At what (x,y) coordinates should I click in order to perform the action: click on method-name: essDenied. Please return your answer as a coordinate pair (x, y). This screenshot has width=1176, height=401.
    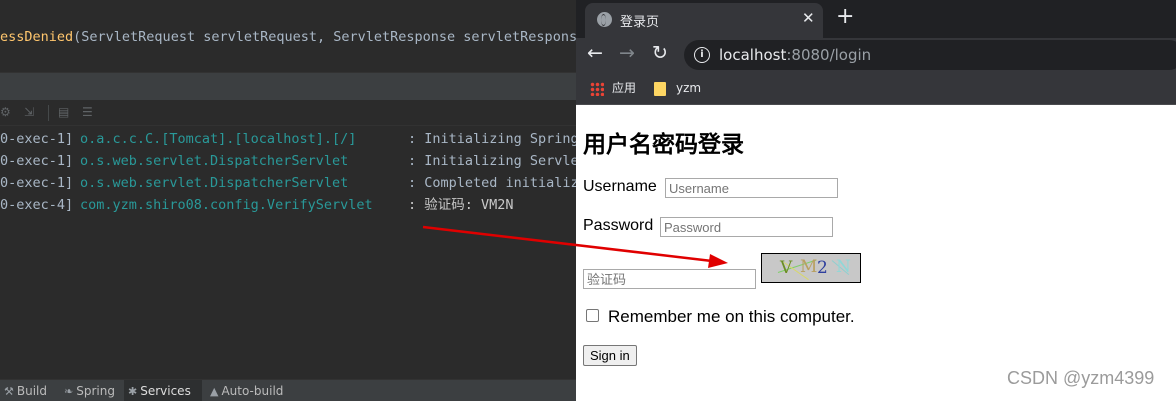
    Looking at the image, I should click on (37, 37).